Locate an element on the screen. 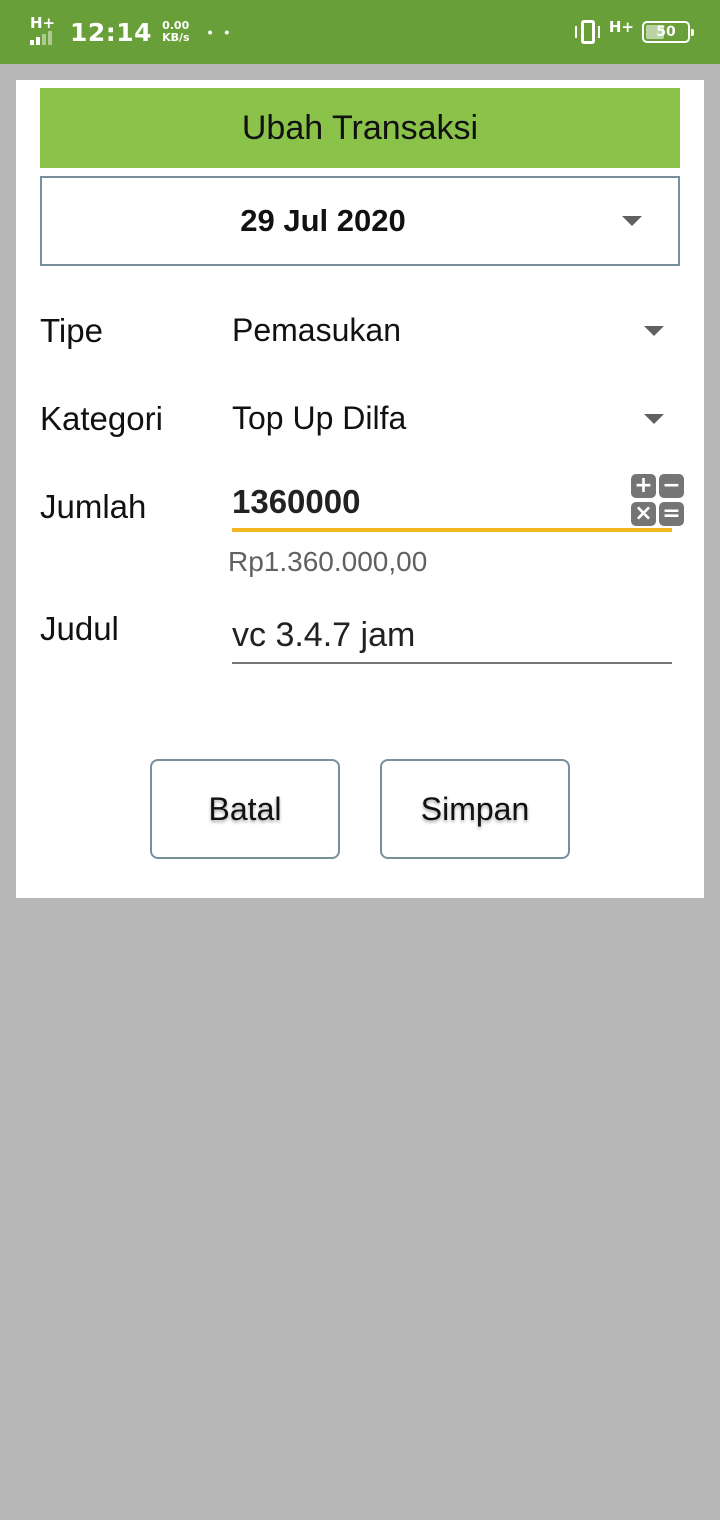 This screenshot has height=1520, width=720. battery-level: 50 is located at coordinates (666, 32).